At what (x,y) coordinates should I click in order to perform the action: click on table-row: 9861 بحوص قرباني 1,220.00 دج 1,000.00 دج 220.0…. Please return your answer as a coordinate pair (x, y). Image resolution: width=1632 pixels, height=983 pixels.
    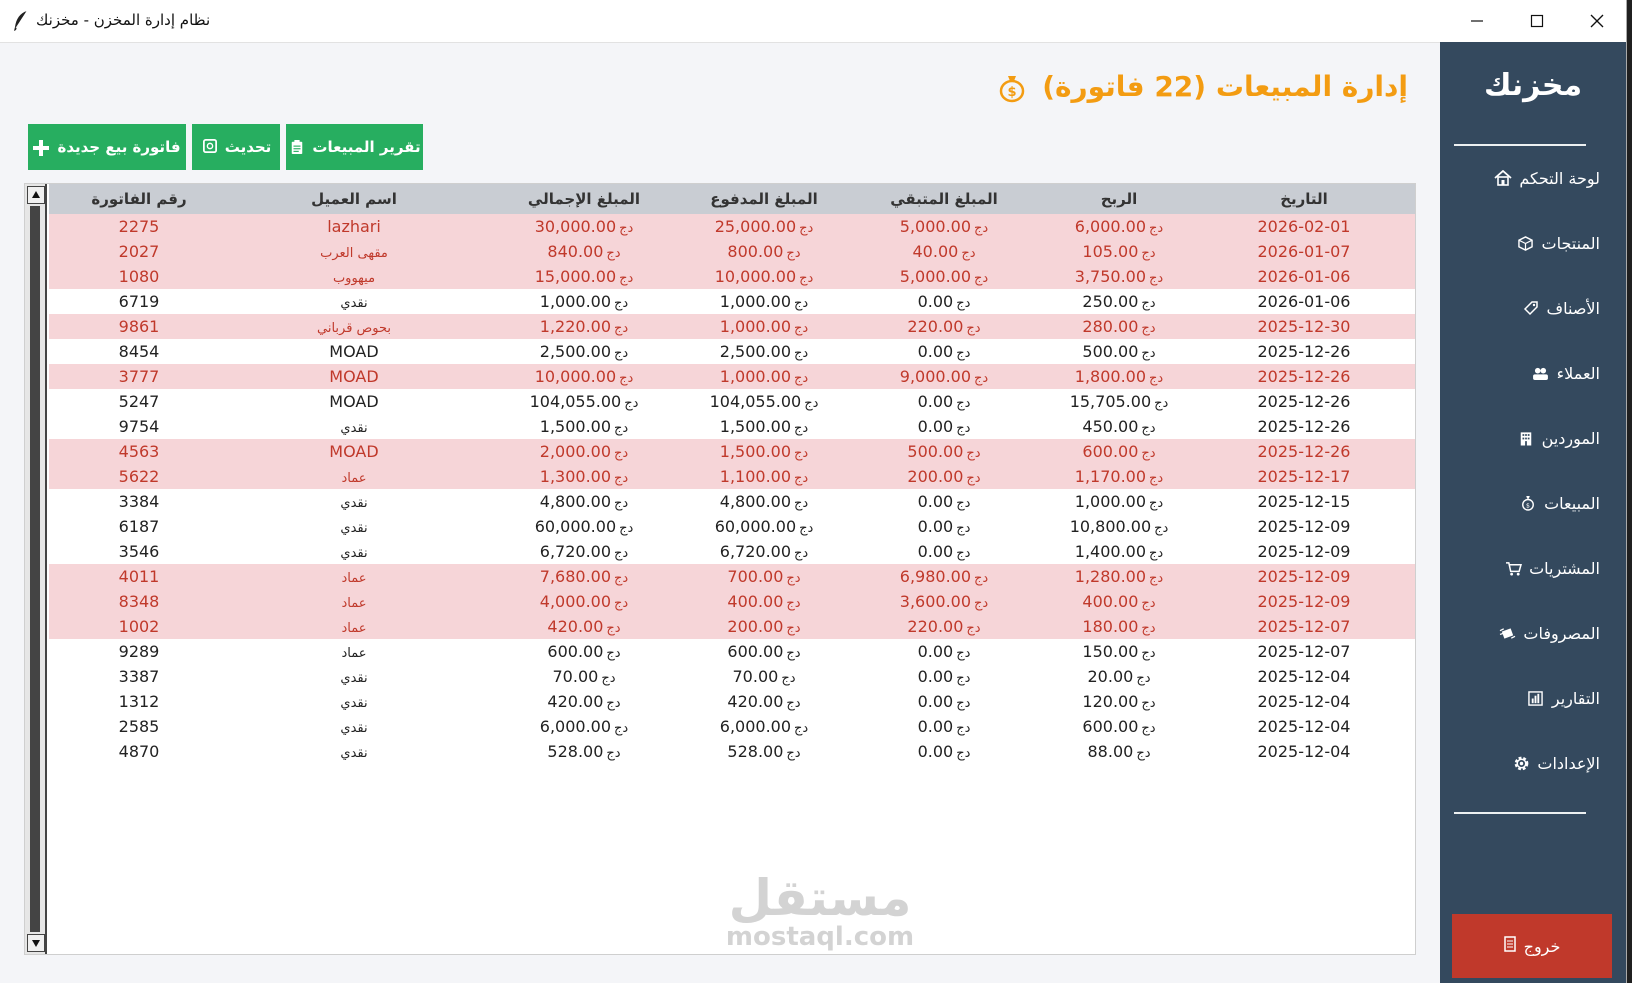
    Looking at the image, I should click on (732, 326).